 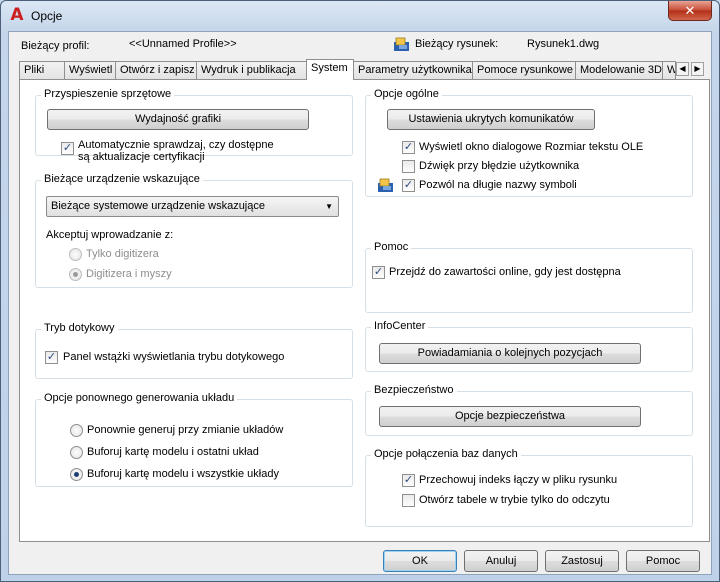 What do you see at coordinates (619, 70) in the screenshot?
I see `tab-3d-modeling: Modelowanie 3D` at bounding box center [619, 70].